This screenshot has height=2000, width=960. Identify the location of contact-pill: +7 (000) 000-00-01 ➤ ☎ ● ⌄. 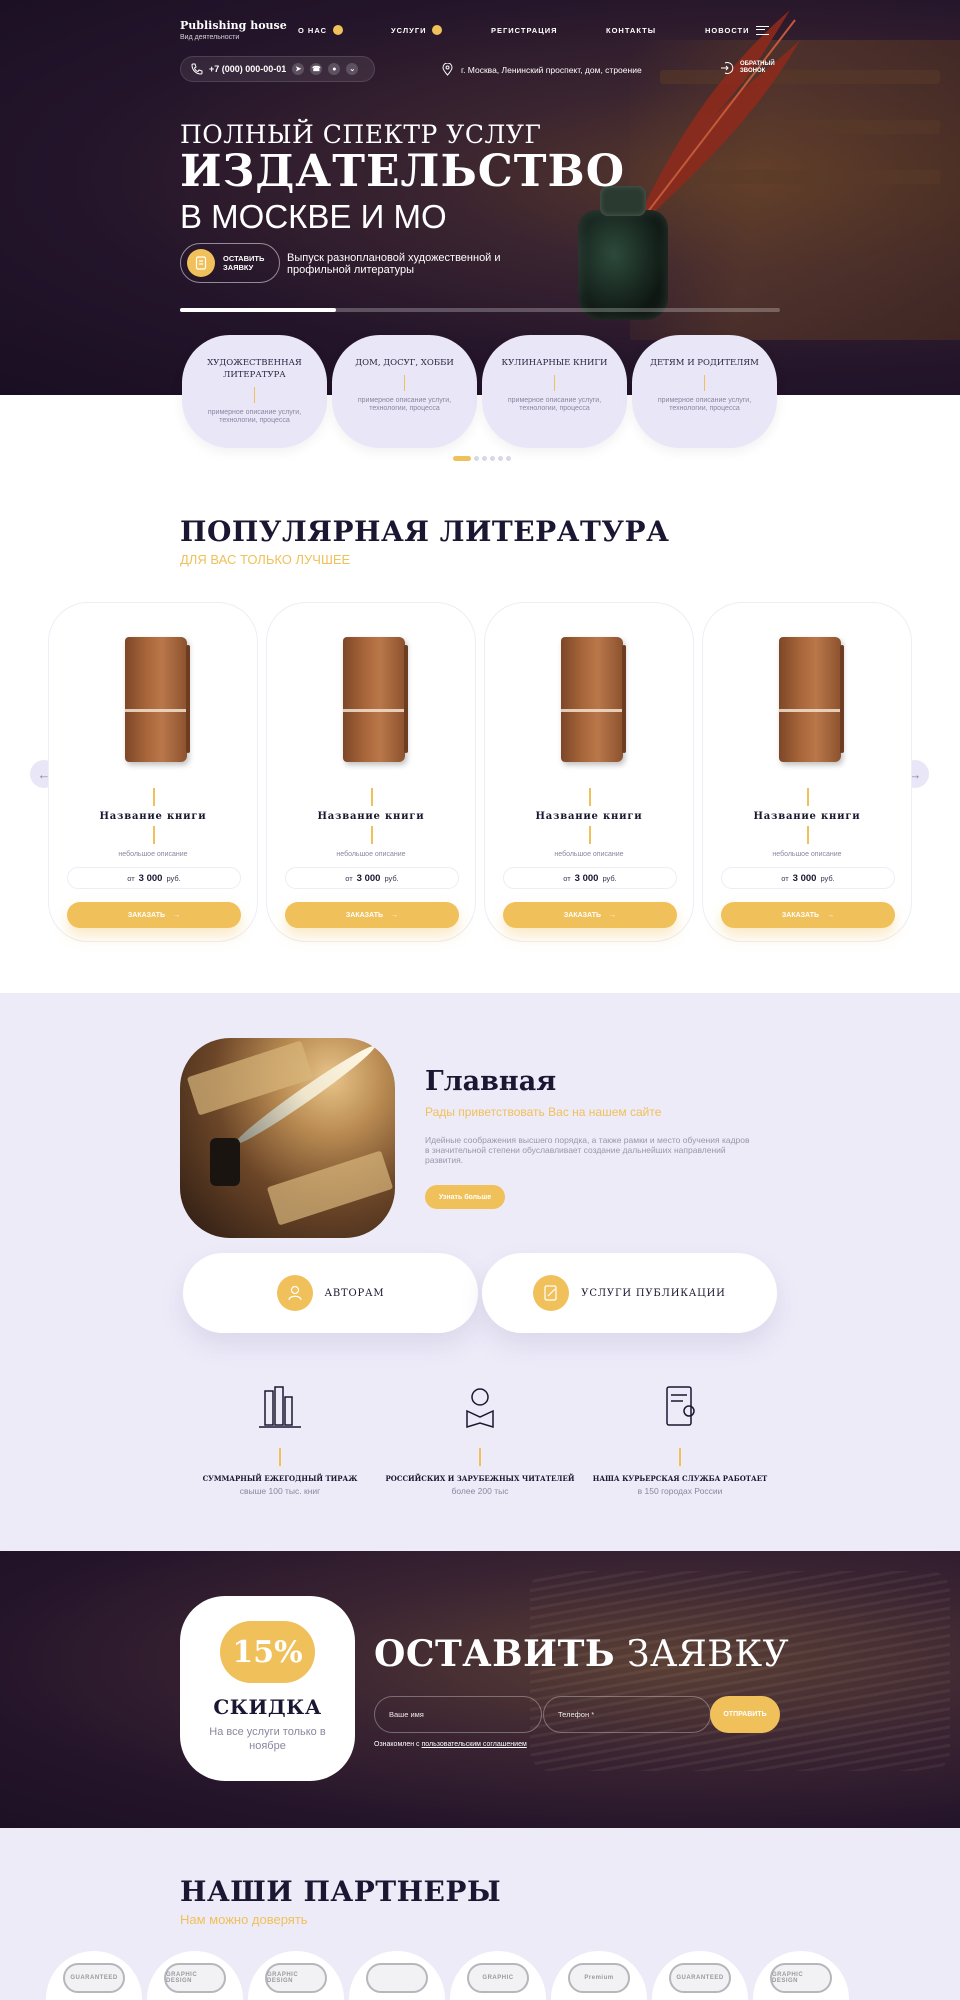
(277, 69).